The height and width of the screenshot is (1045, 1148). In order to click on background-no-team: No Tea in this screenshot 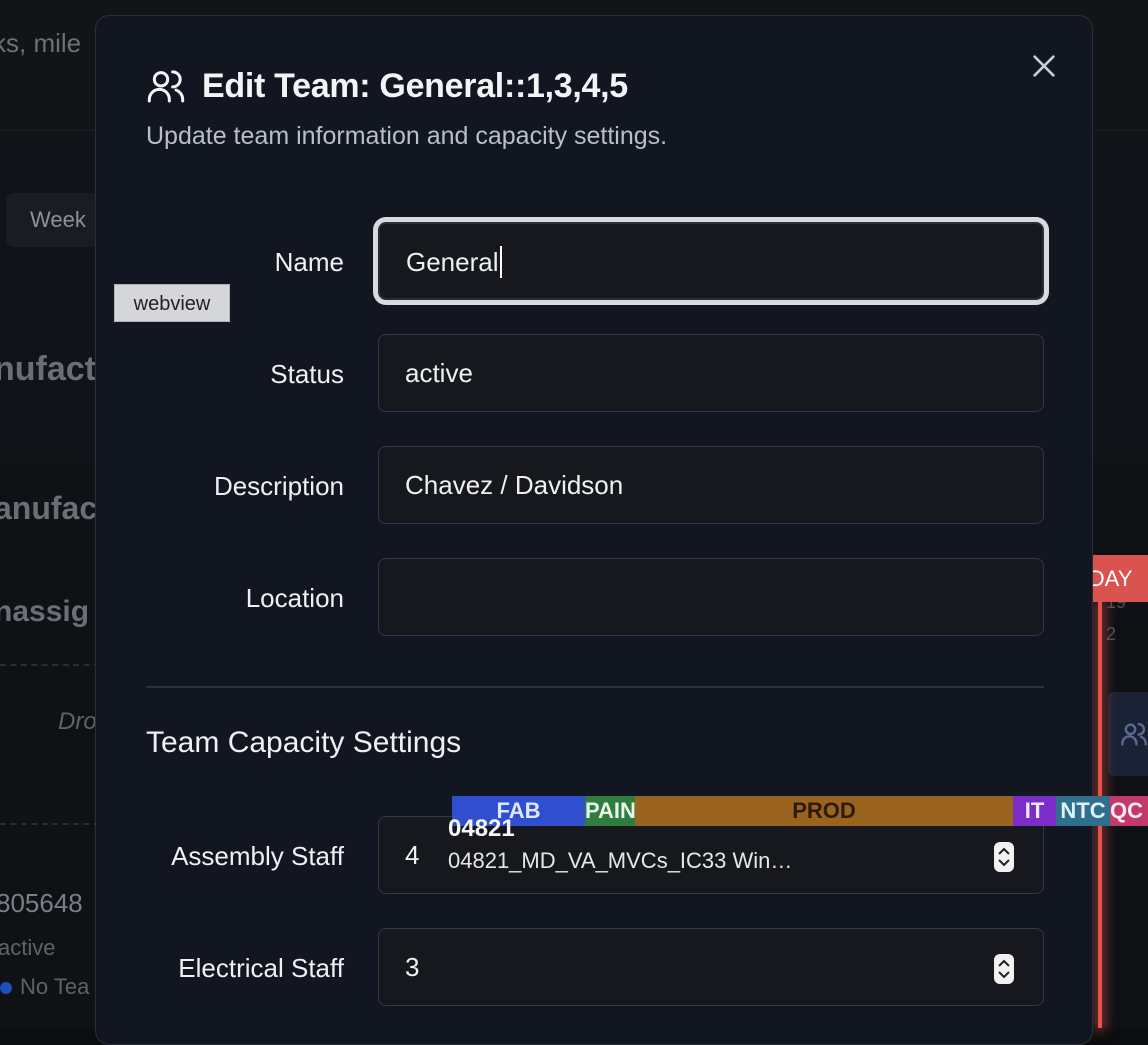, I will do `click(44, 987)`.